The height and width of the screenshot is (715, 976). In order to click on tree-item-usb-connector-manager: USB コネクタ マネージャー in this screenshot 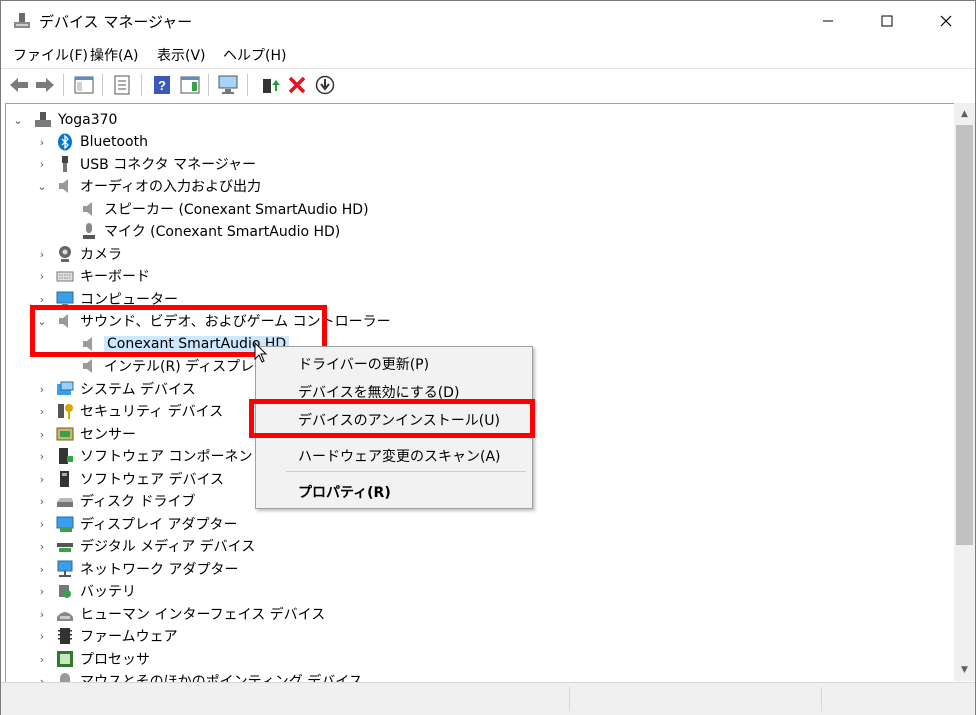, I will do `click(156, 164)`.